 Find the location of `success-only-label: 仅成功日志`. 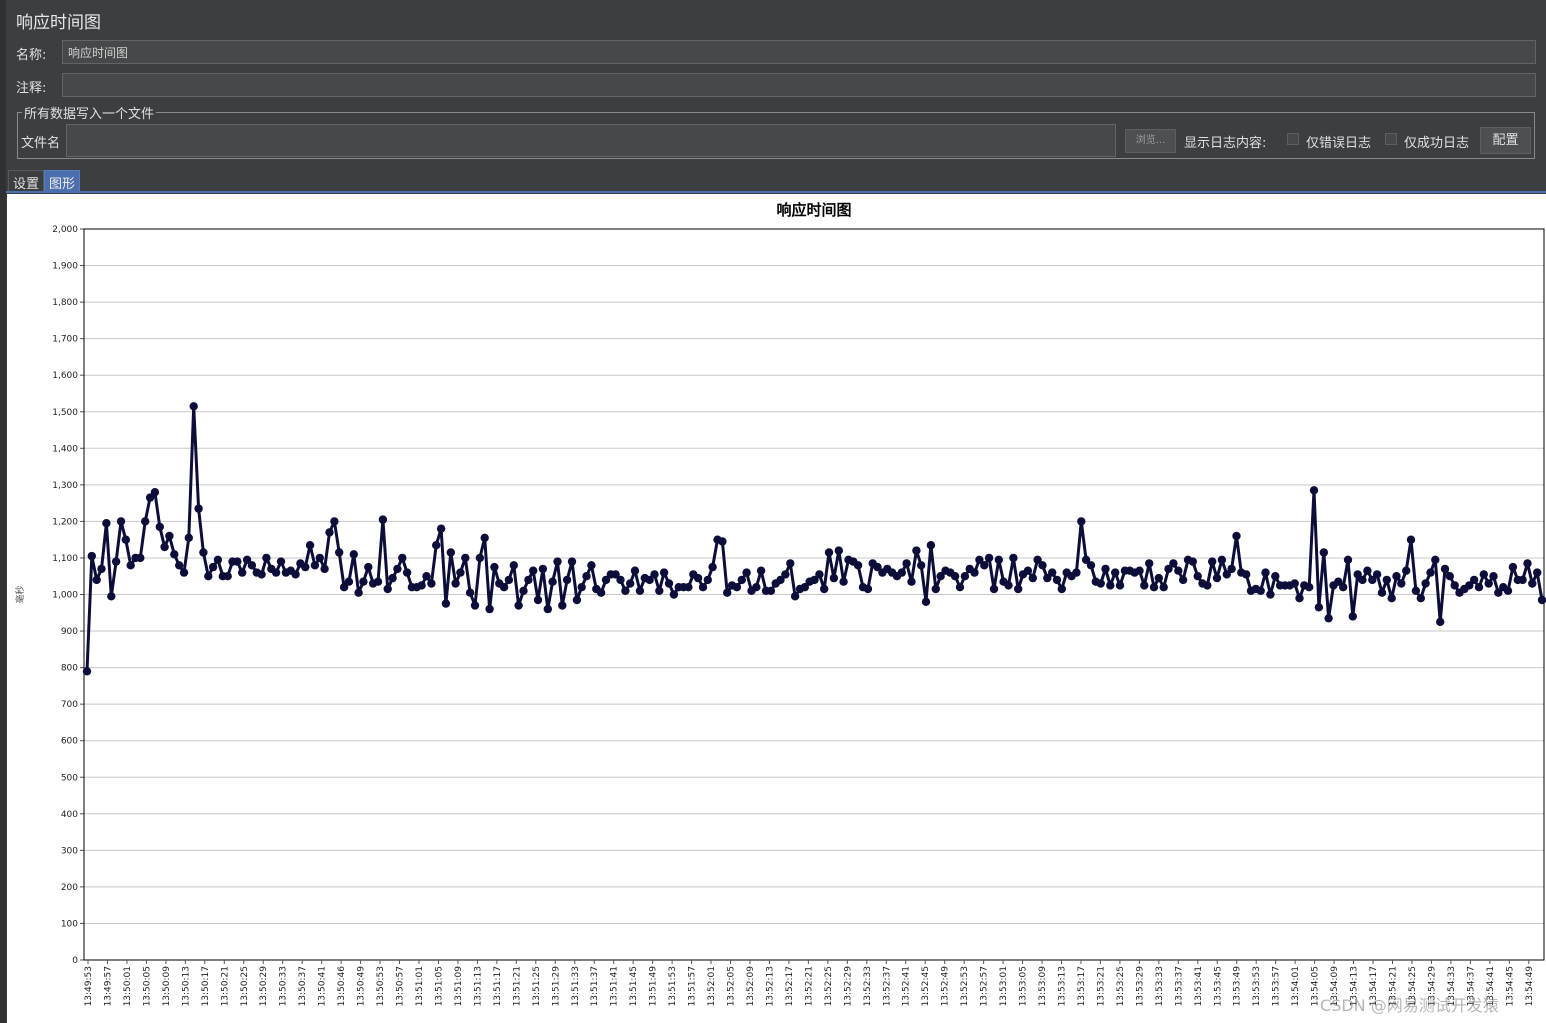

success-only-label: 仅成功日志 is located at coordinates (1437, 143).